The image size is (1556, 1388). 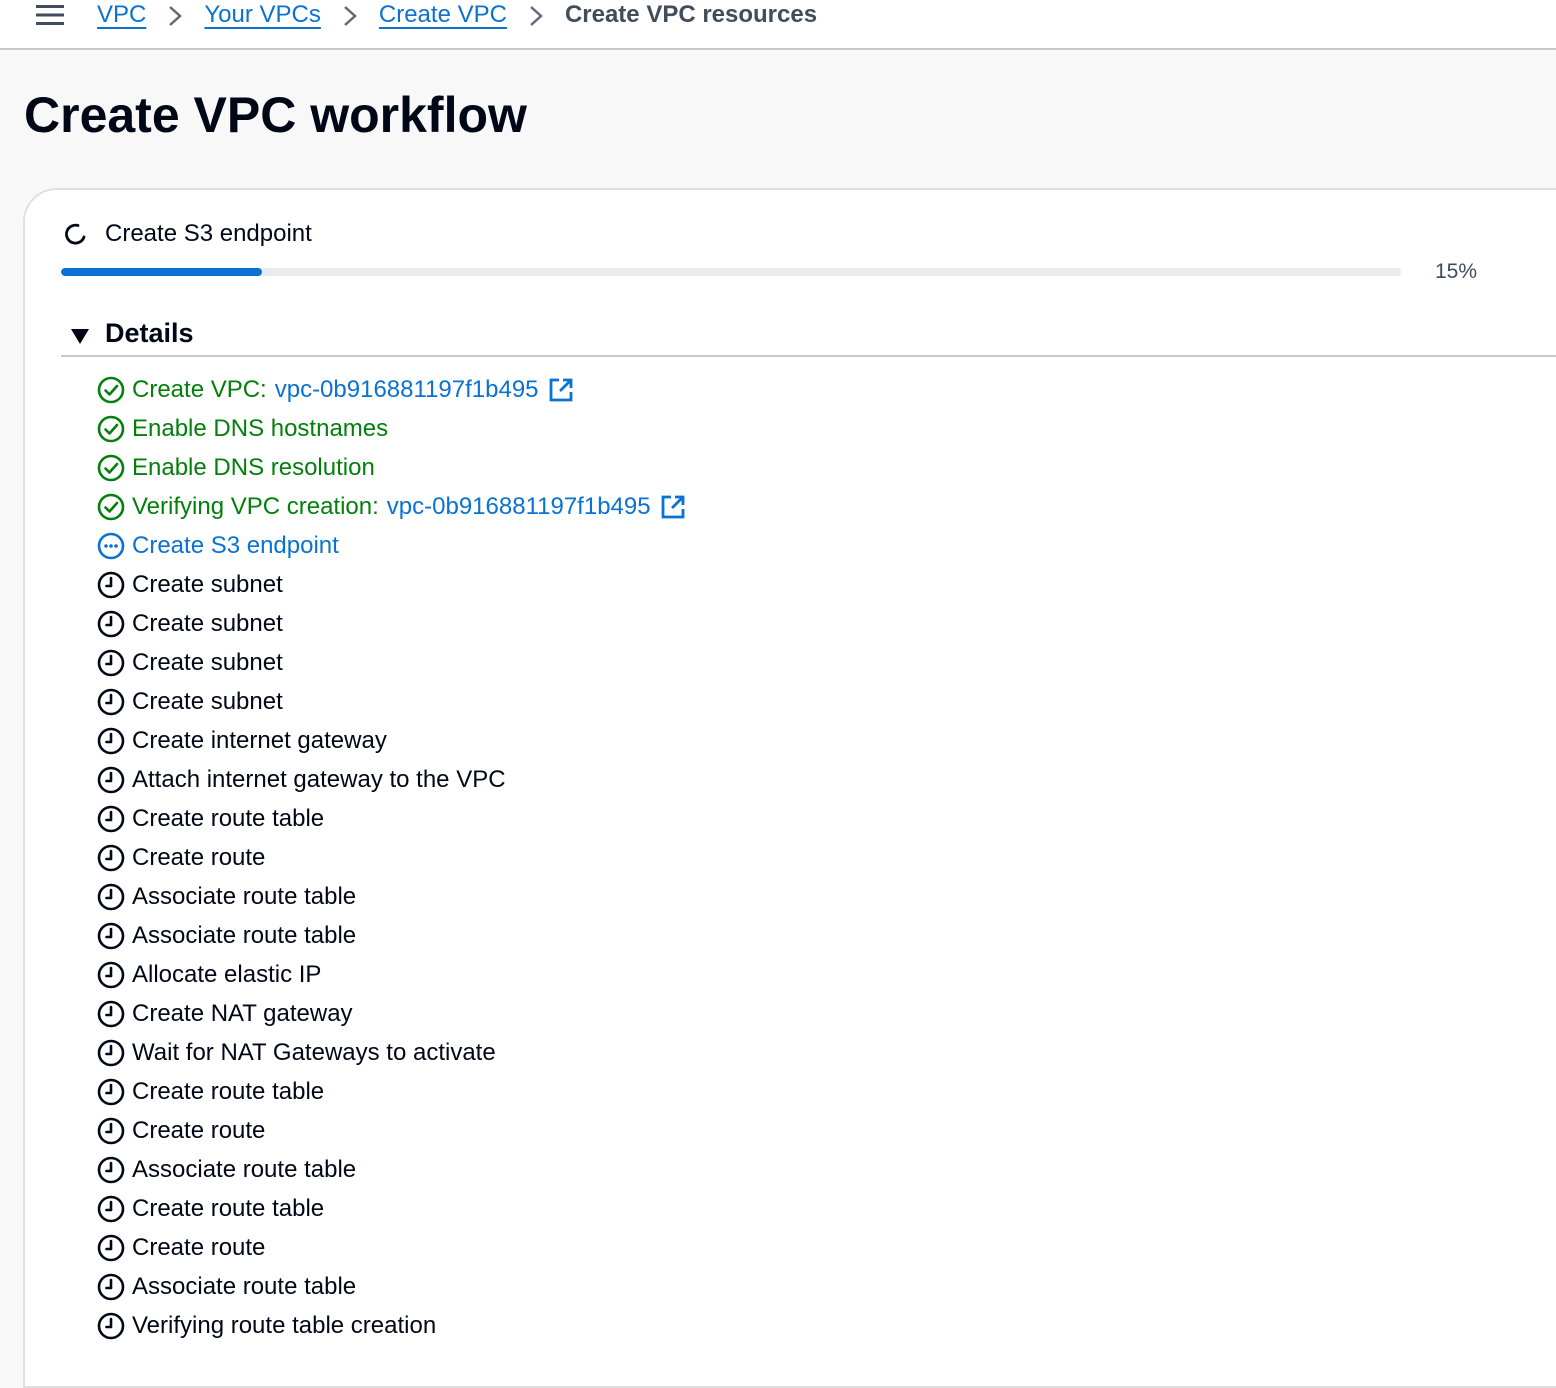 What do you see at coordinates (284, 1325) in the screenshot?
I see `workflow-step-label: Verifying route table creation` at bounding box center [284, 1325].